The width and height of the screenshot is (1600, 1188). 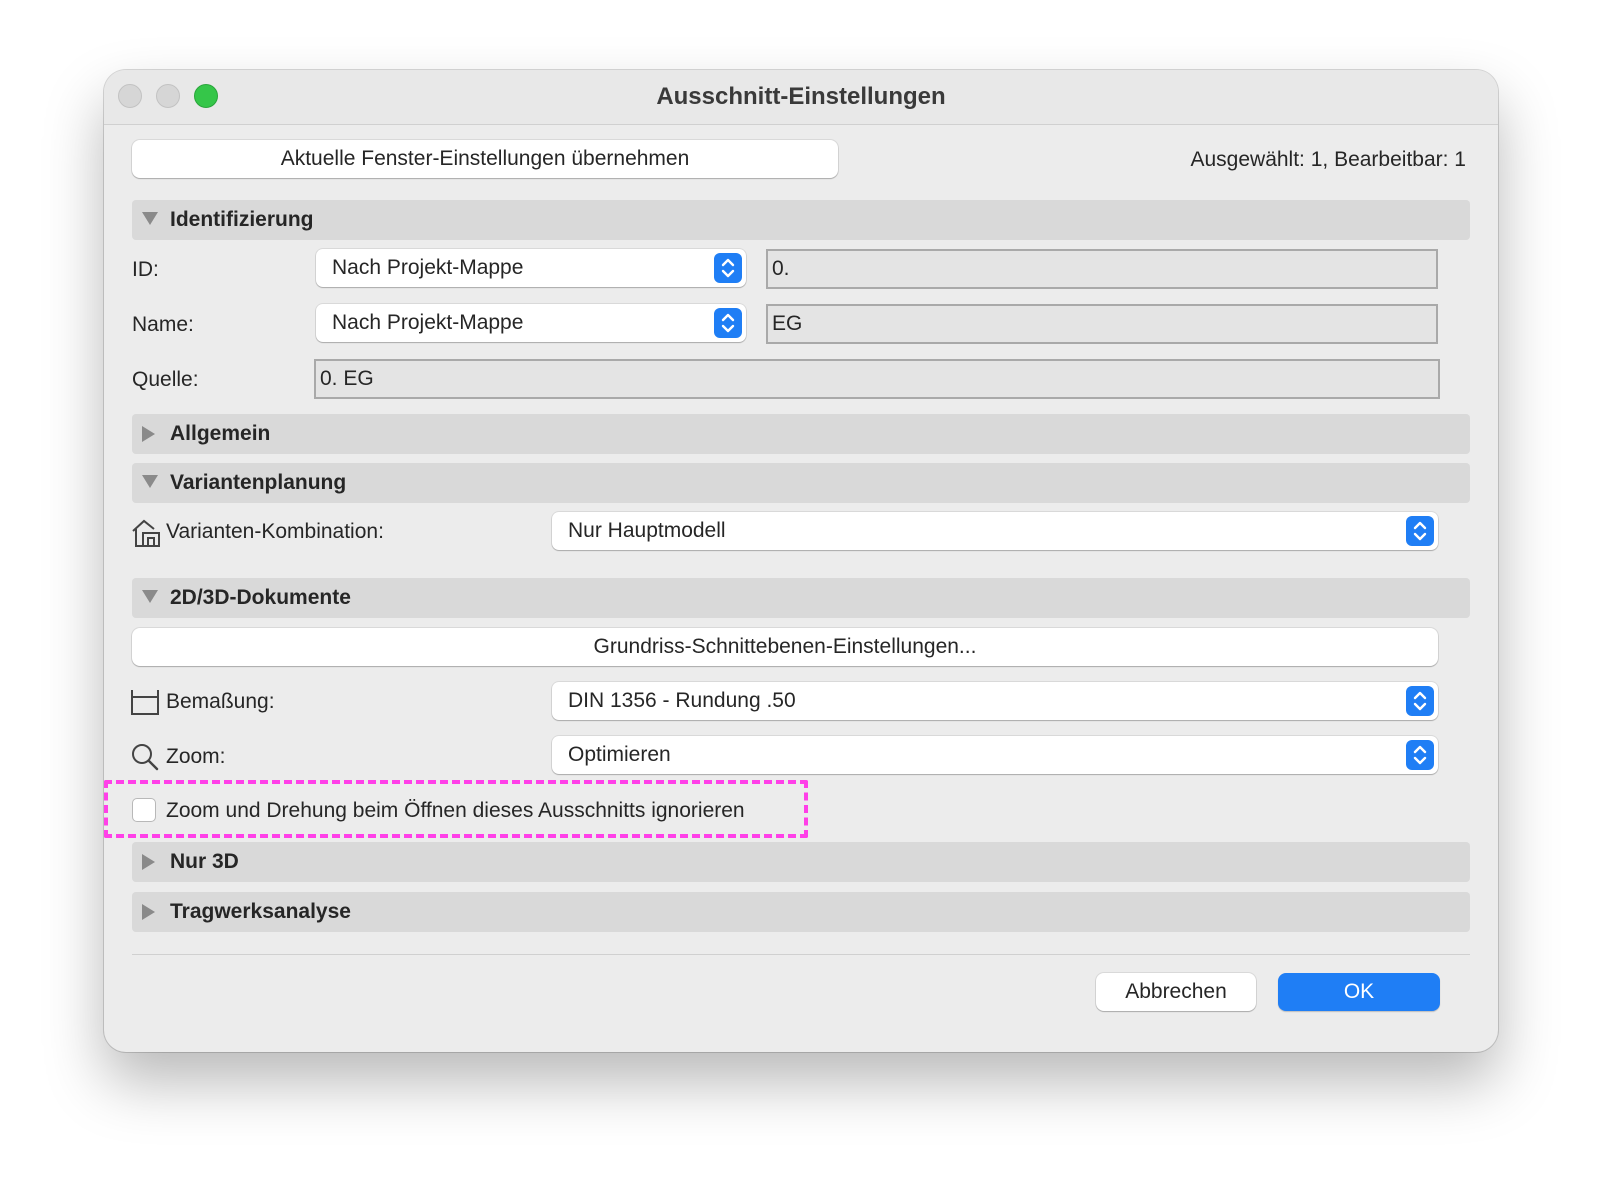 What do you see at coordinates (531, 323) in the screenshot?
I see `name-mode-popup: Nach Projekt-Mappe` at bounding box center [531, 323].